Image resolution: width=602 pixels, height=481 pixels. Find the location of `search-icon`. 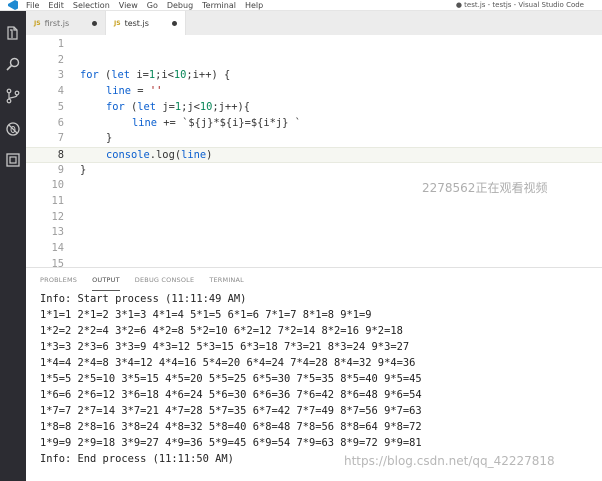

search-icon is located at coordinates (13, 64).